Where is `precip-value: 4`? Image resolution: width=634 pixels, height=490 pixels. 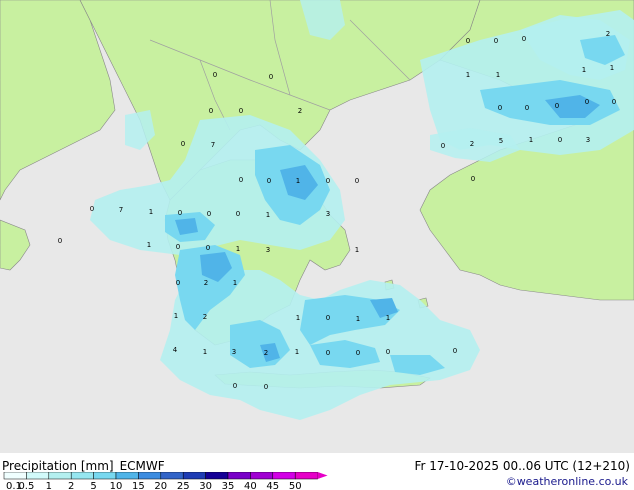 precip-value: 4 is located at coordinates (175, 350).